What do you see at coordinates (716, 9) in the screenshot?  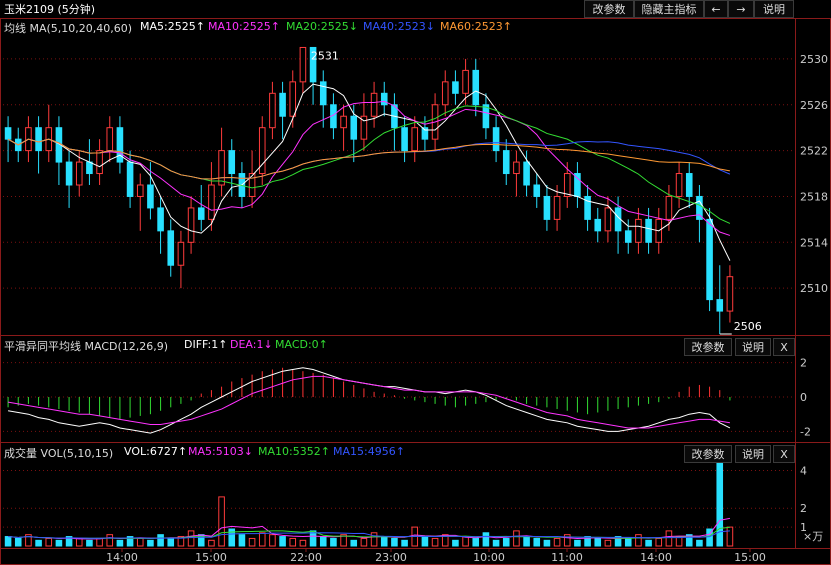 I see `arrow-left-button: ←` at bounding box center [716, 9].